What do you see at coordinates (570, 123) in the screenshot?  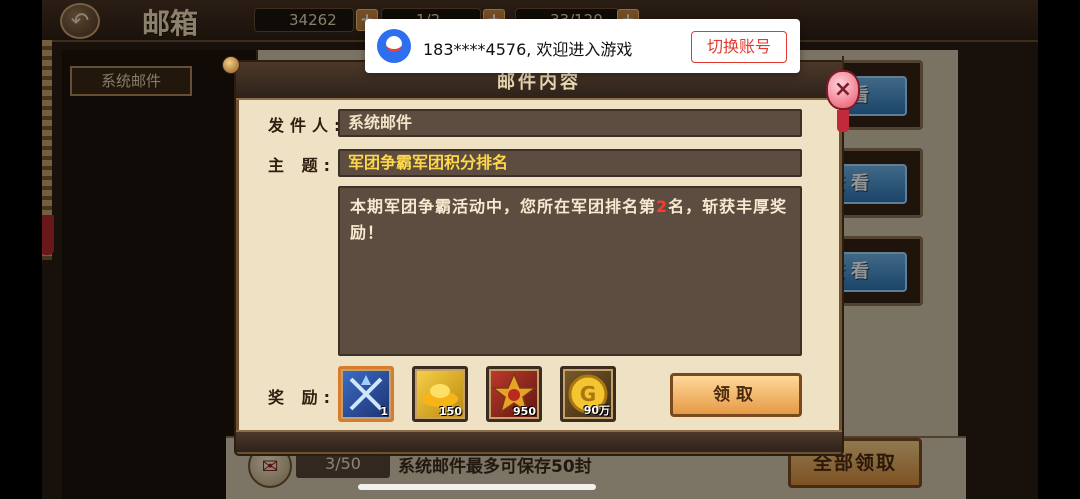 I see `sender-field: 系统邮件` at bounding box center [570, 123].